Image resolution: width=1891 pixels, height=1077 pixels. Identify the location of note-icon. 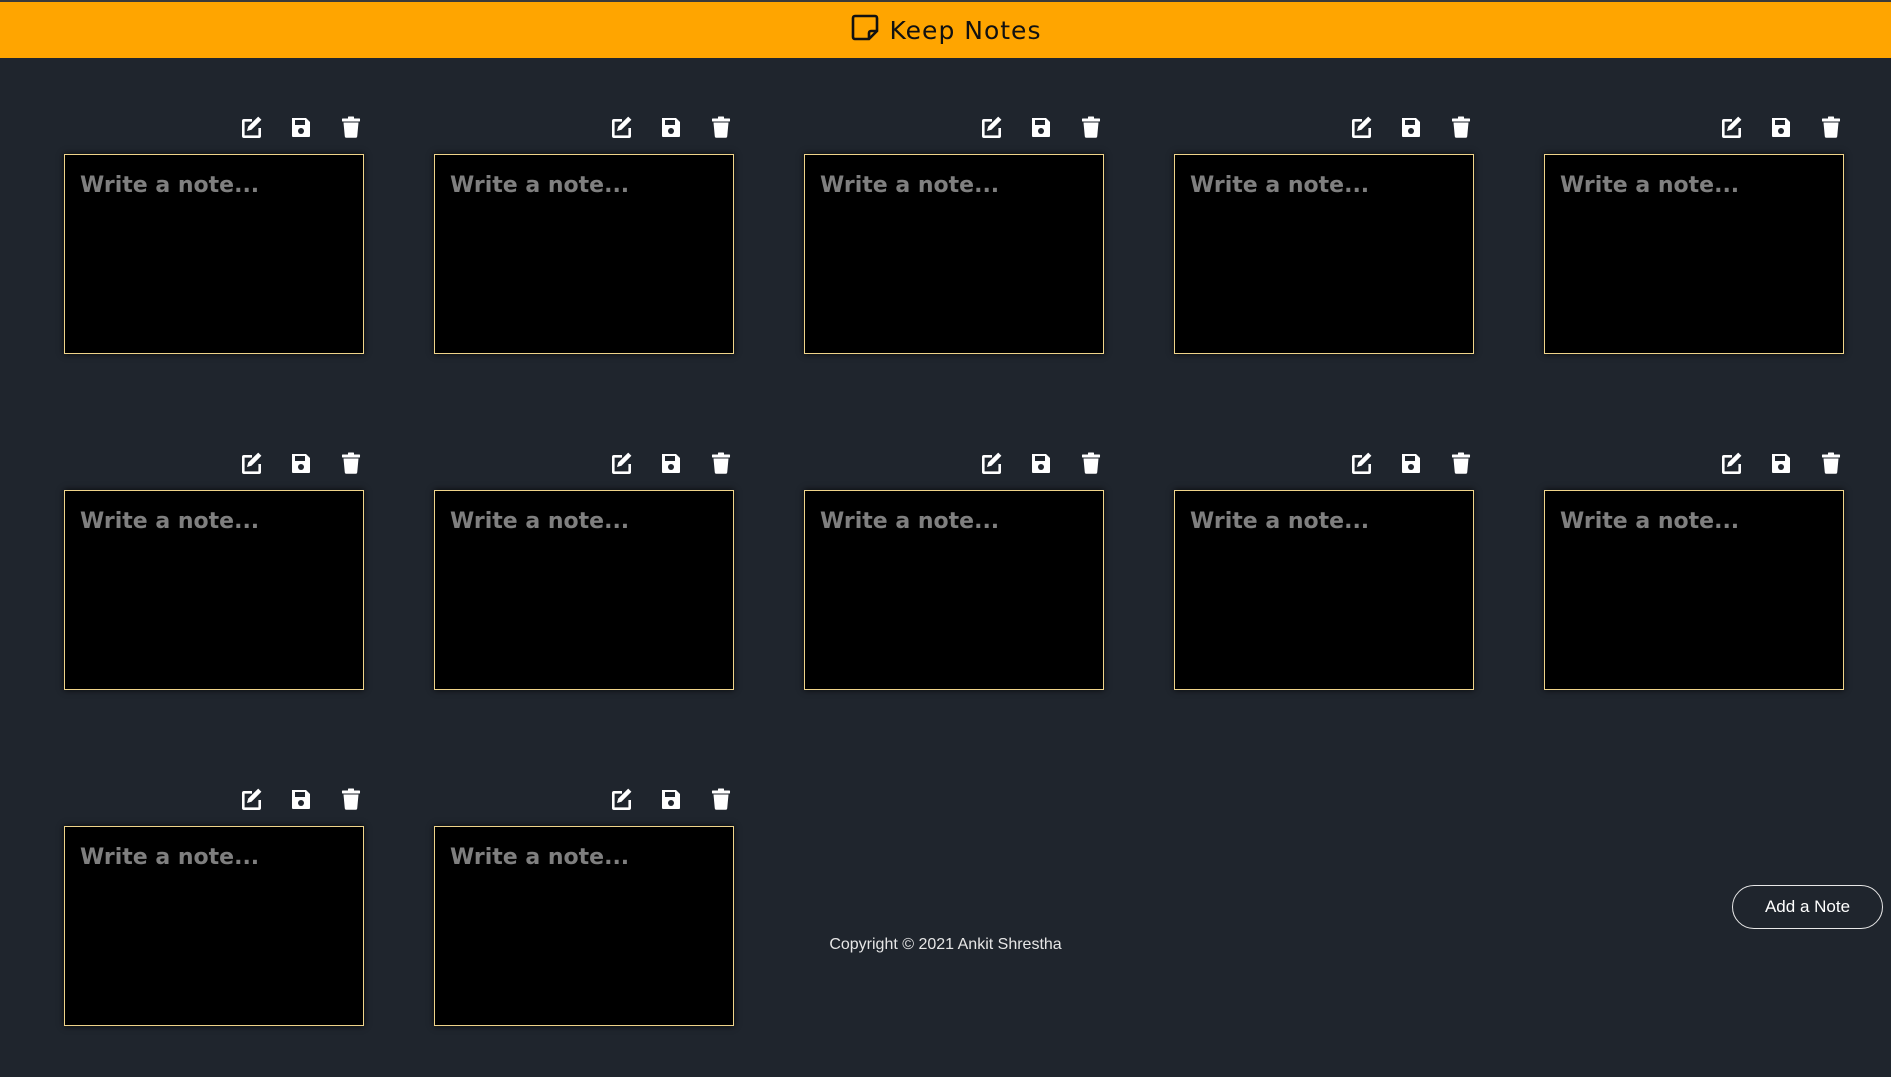
(865, 30).